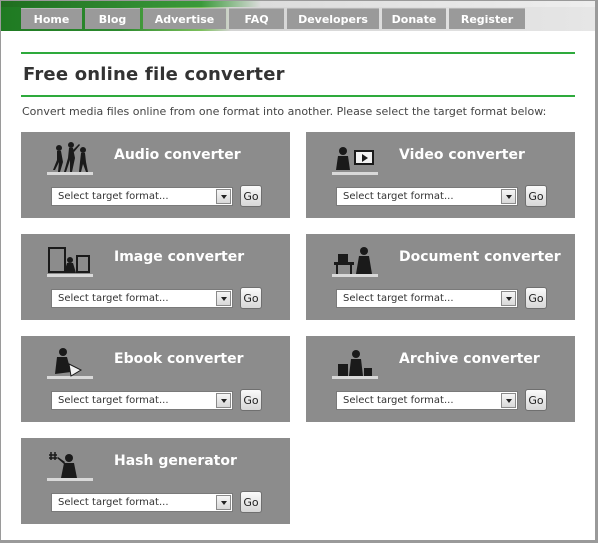  Describe the element at coordinates (51, 18) in the screenshot. I see `nav-tab-home: Home` at that location.